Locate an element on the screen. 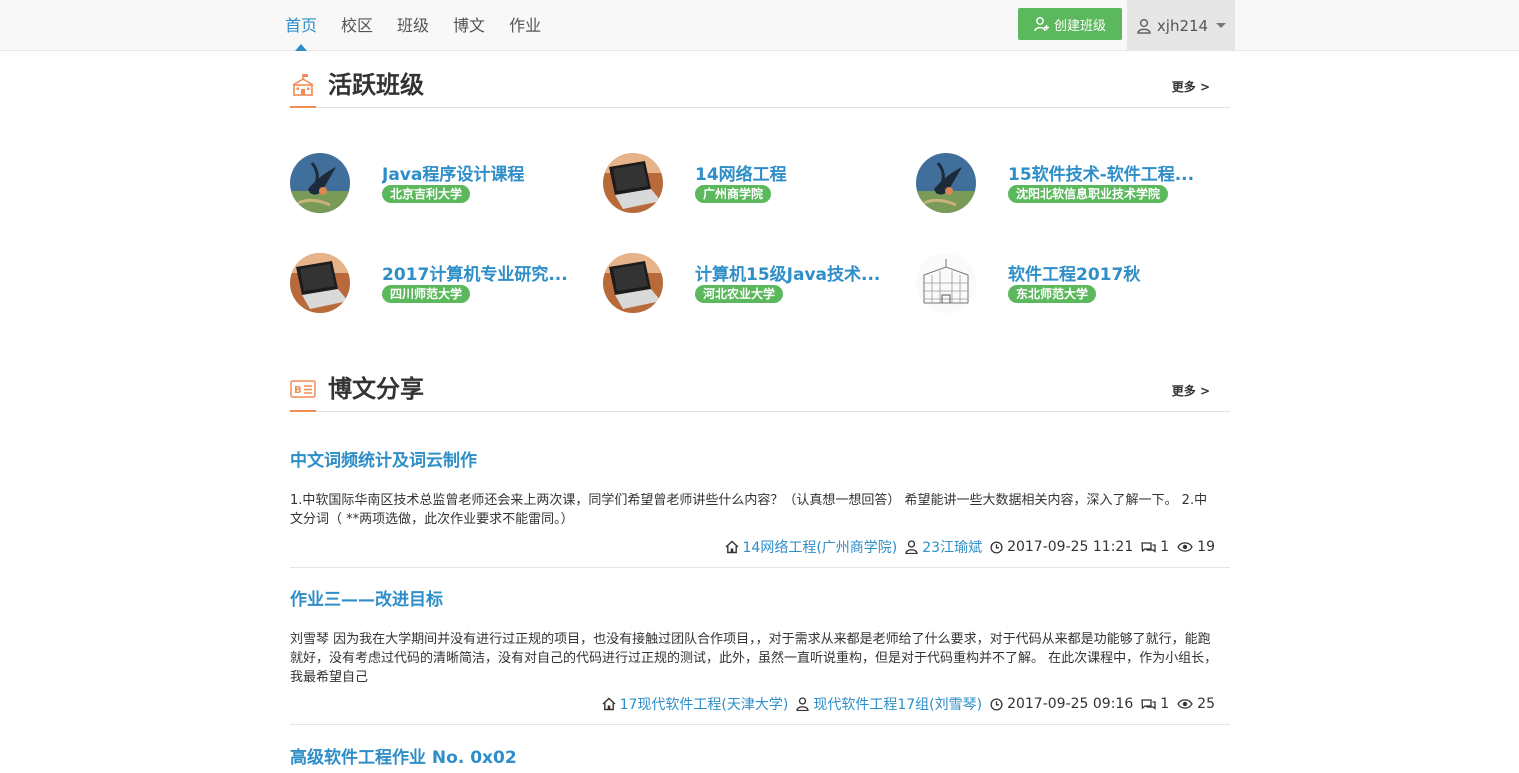  nav-campus: 校区 is located at coordinates (357, 25).